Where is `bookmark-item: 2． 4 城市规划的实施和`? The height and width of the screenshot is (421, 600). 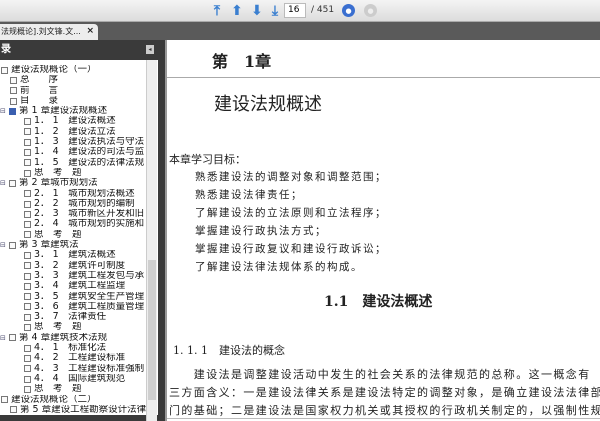 bookmark-item: 2． 4 城市规划的实施和 is located at coordinates (73, 224).